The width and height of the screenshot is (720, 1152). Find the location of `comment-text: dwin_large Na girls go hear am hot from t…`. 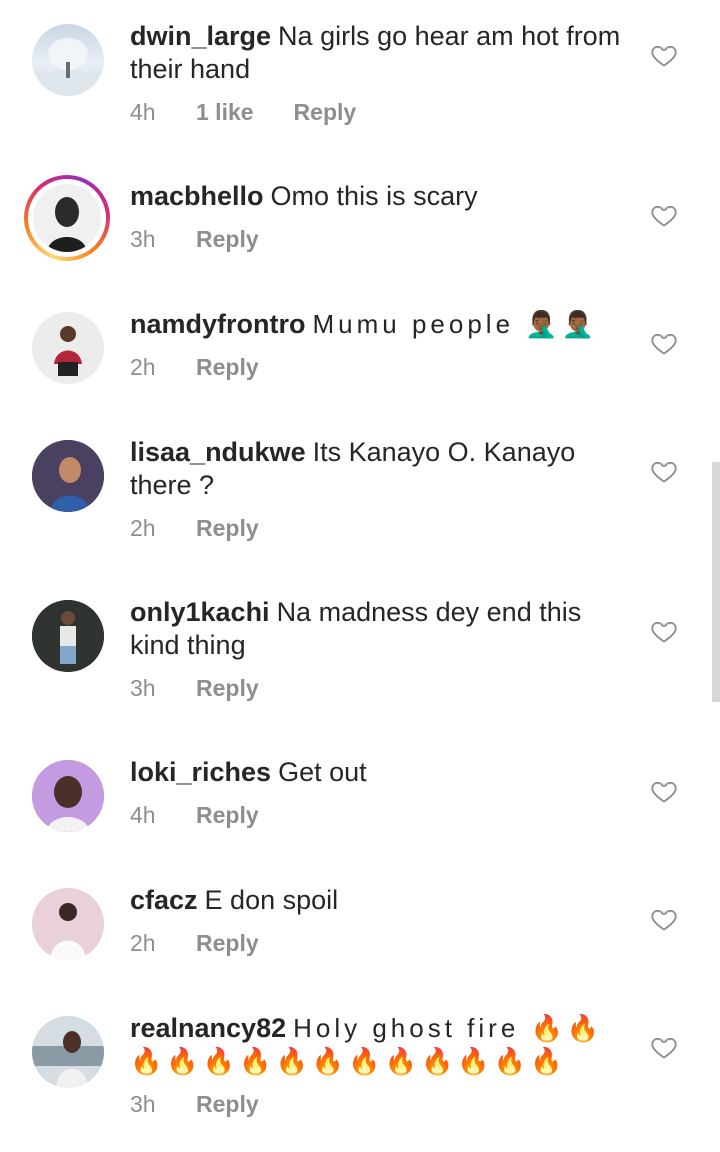

comment-text: dwin_large Na girls go hear am hot from t… is located at coordinates (380, 53).